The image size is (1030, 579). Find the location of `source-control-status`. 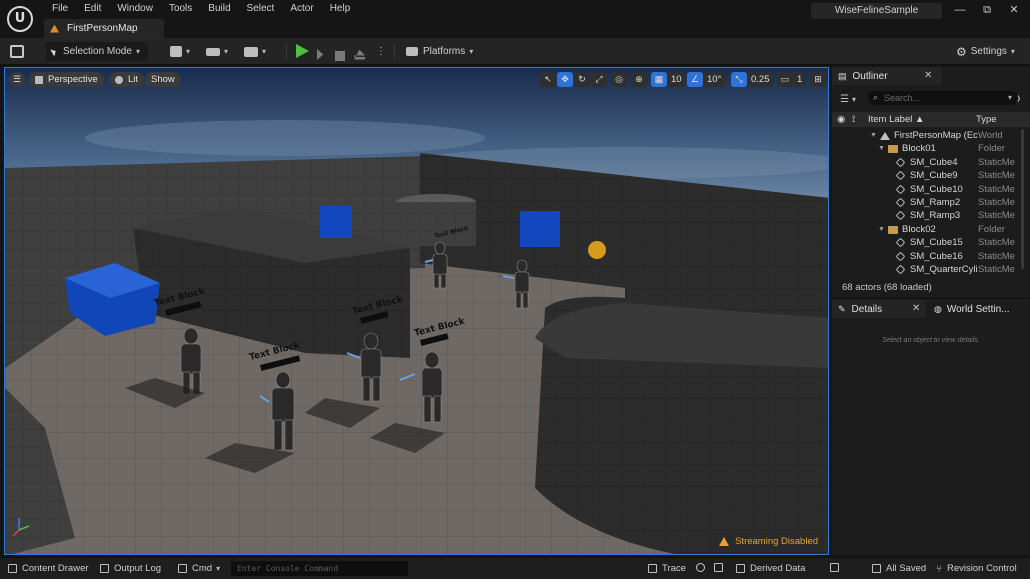

source-control-status is located at coordinates (837, 567).